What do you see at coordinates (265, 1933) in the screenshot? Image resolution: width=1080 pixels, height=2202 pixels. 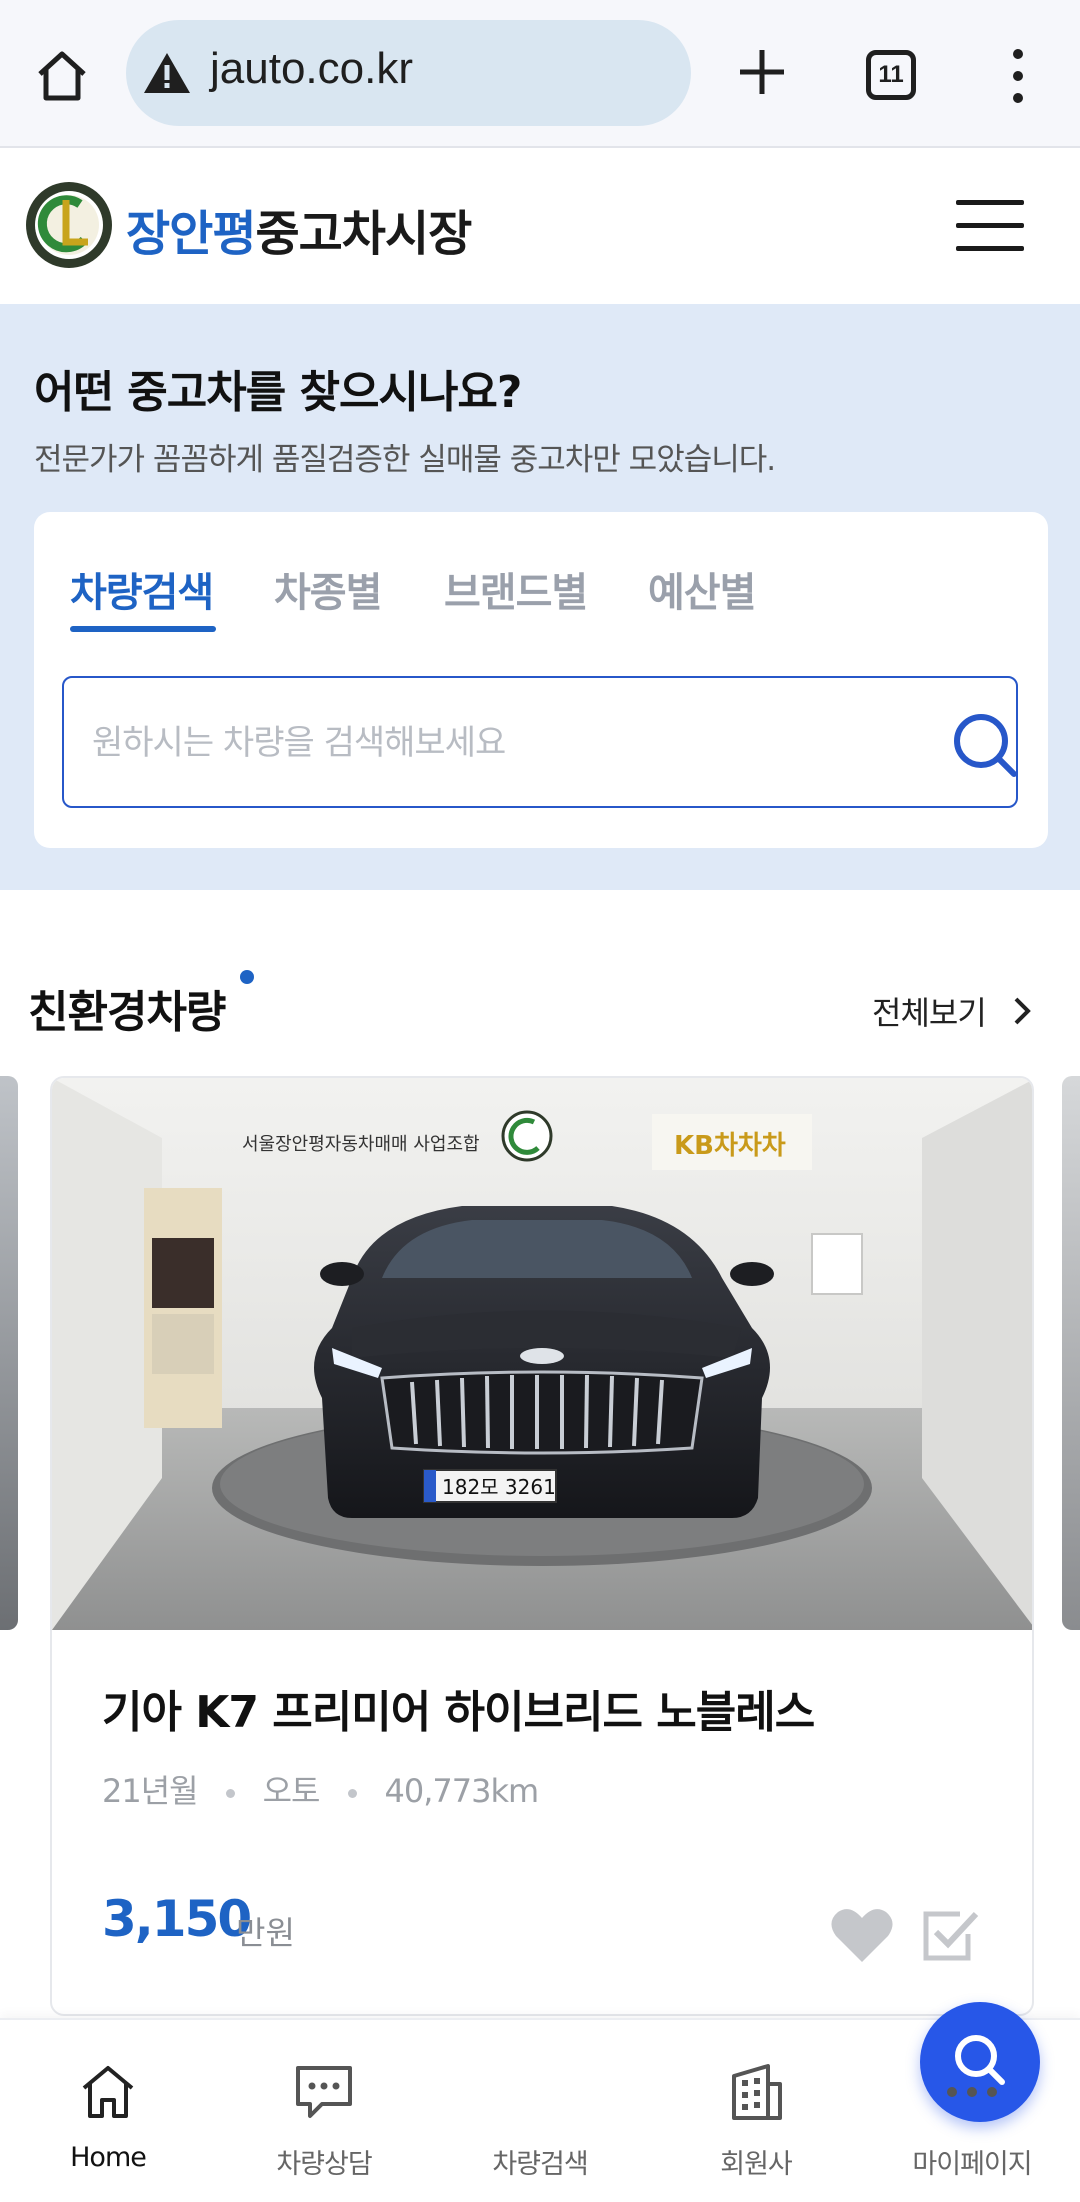 I see `car-price-unit: 만원` at bounding box center [265, 1933].